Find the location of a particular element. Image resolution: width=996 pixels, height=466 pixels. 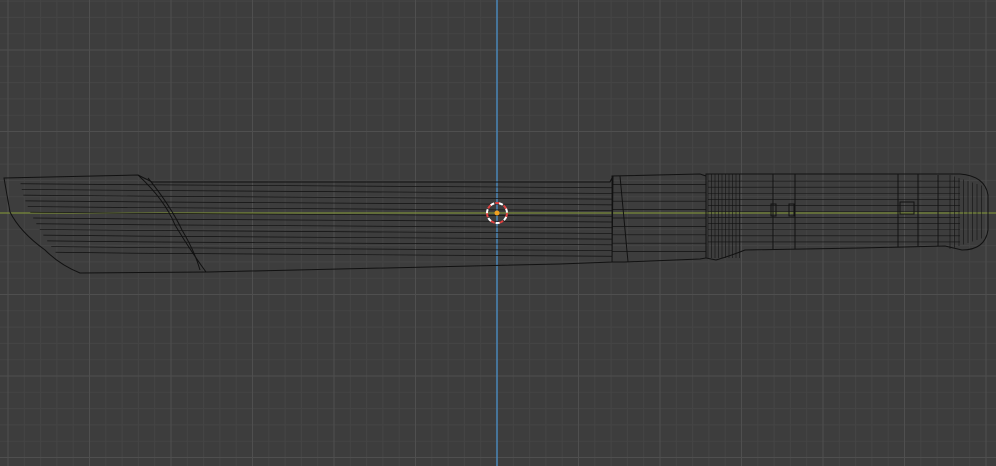

object-origin-dot is located at coordinates (497, 213).